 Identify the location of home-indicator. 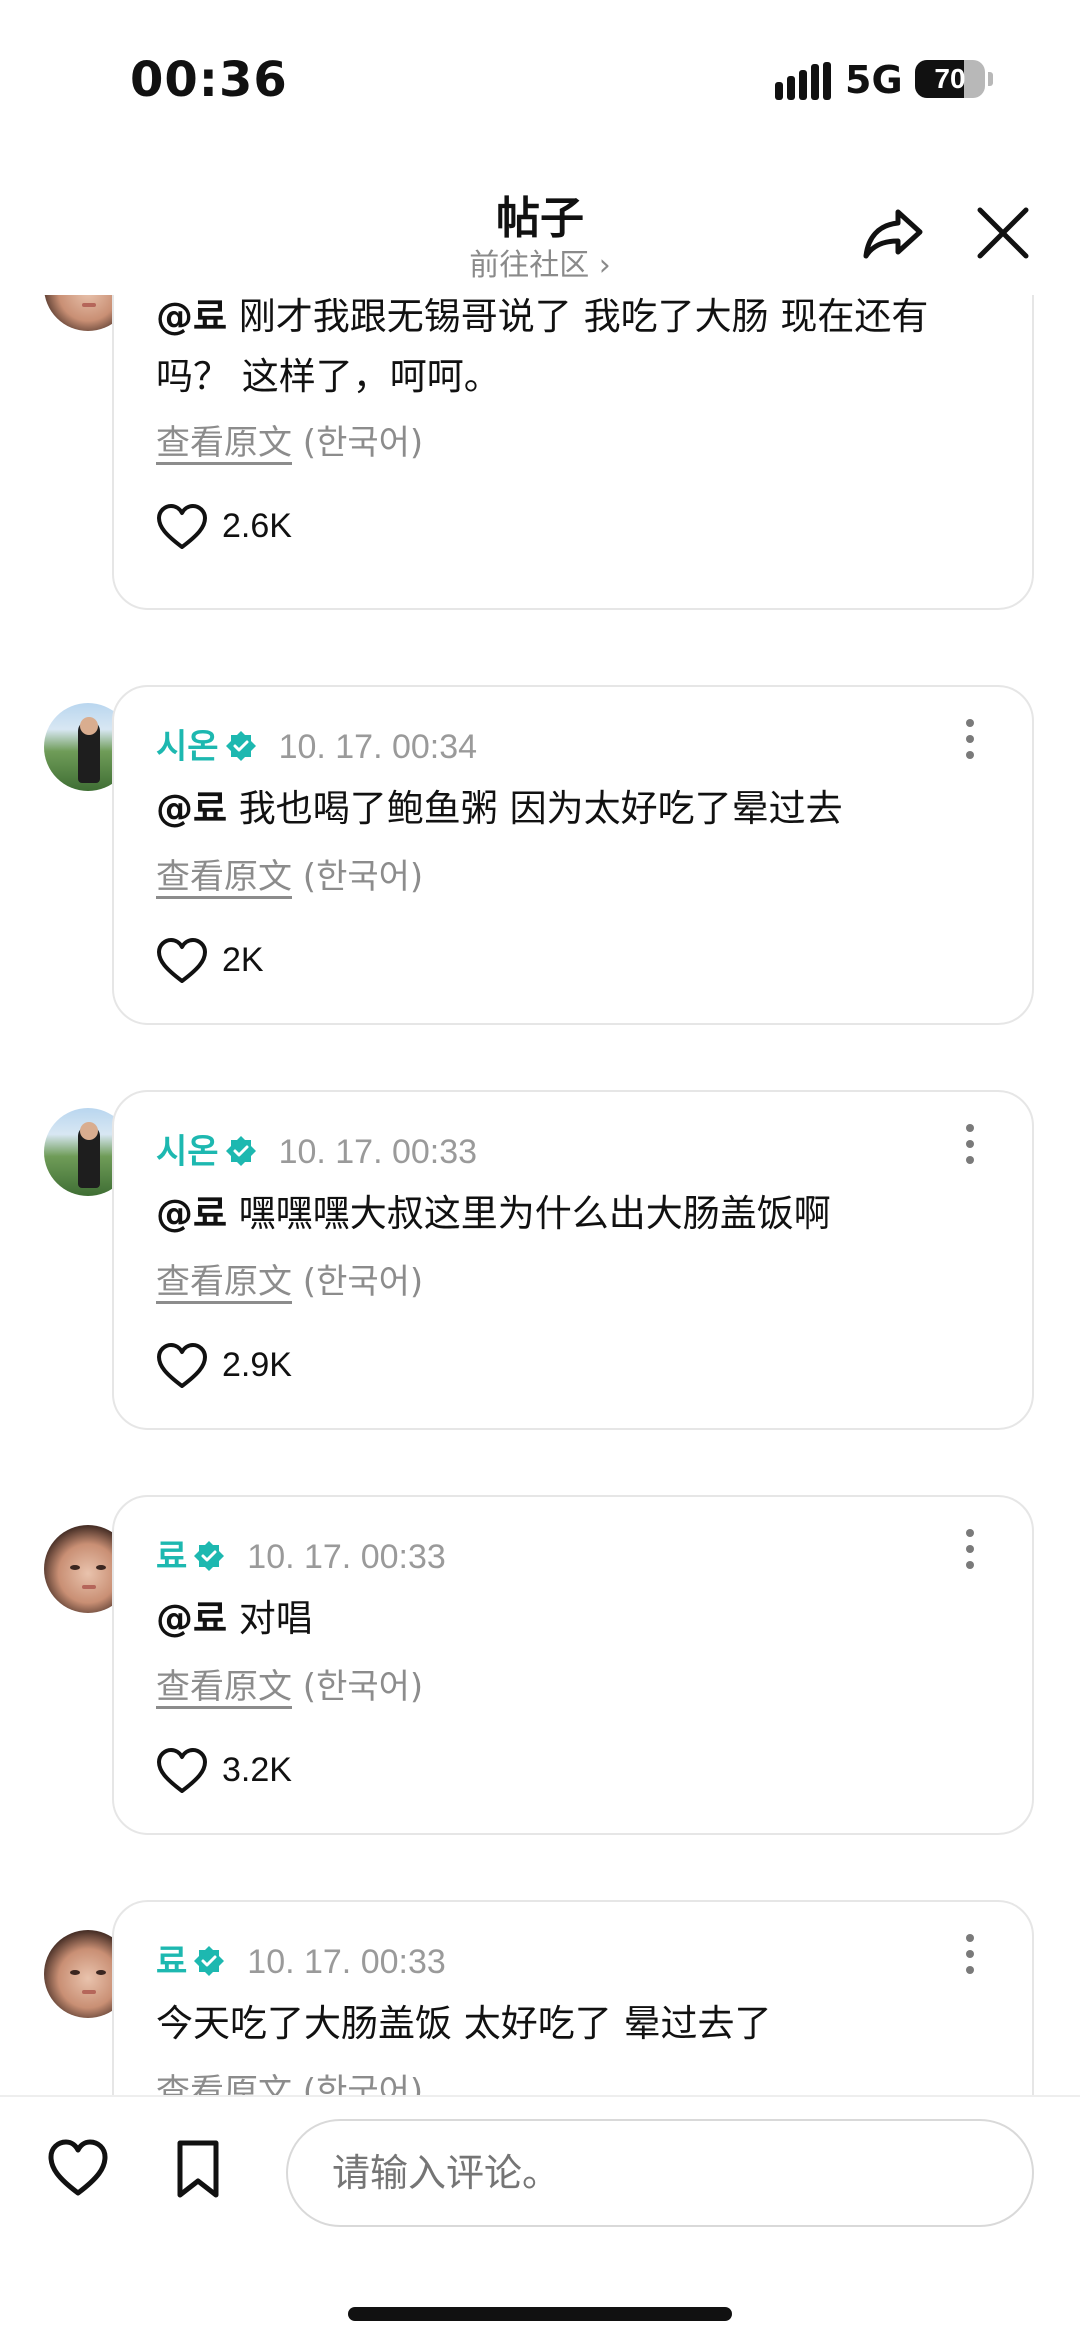
(540, 2314).